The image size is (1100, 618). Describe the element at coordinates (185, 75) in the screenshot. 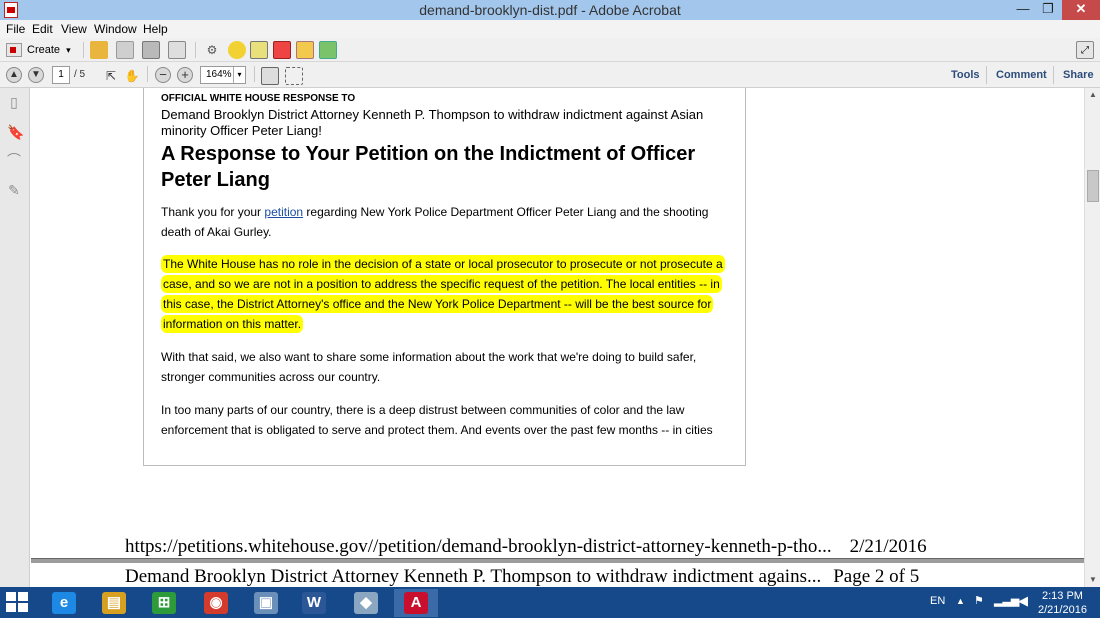

I see `zoom-in-icon: +` at that location.